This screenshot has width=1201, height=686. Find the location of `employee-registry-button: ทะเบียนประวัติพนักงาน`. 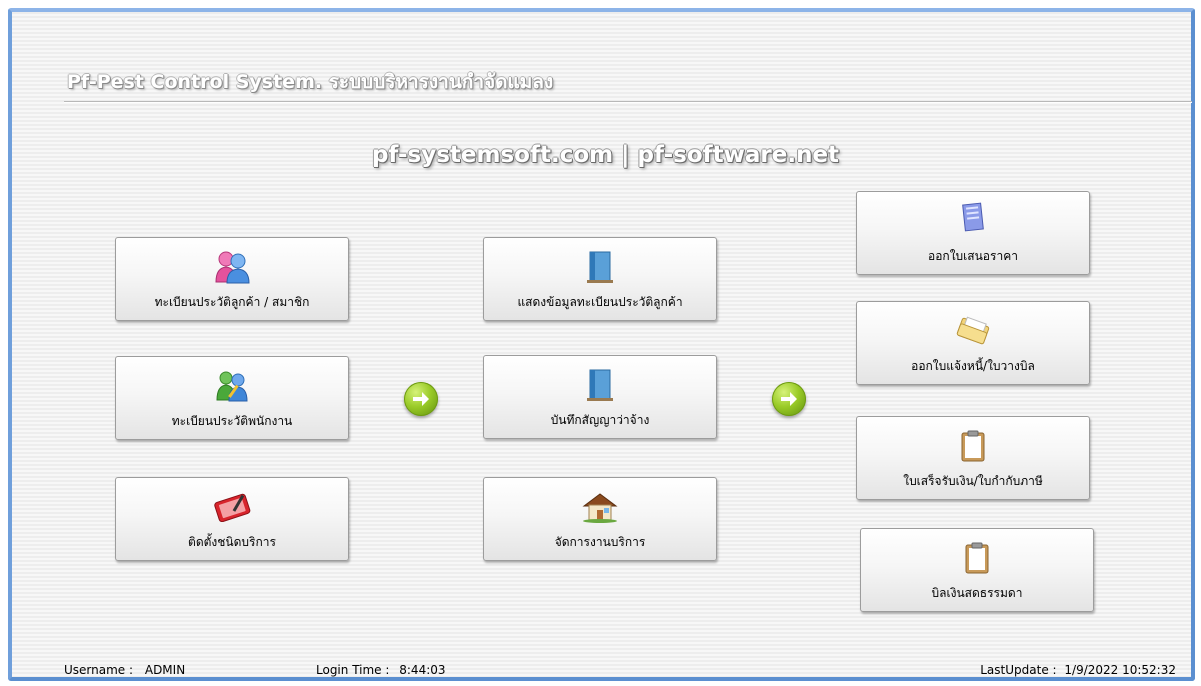

employee-registry-button: ทะเบียนประวัติพนักงาน is located at coordinates (232, 398).